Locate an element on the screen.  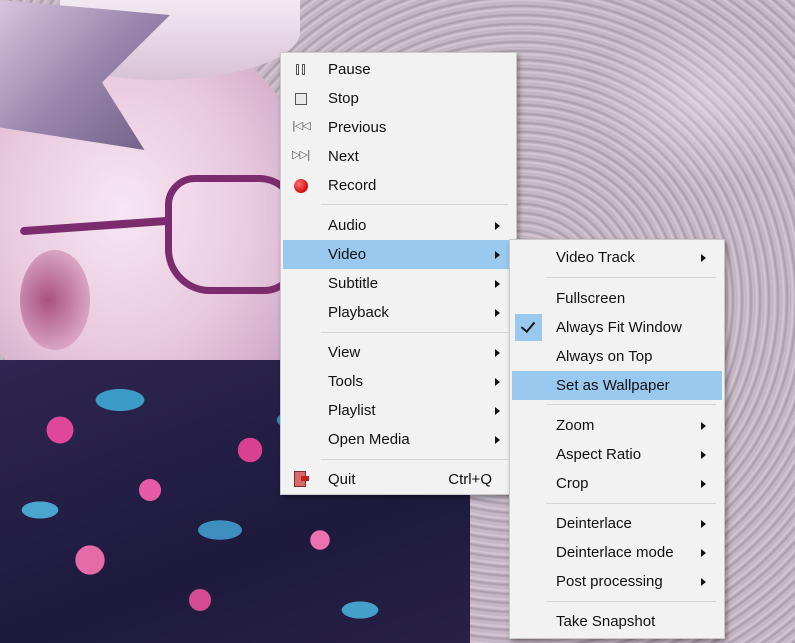
pause-icon is located at coordinates (301, 70).